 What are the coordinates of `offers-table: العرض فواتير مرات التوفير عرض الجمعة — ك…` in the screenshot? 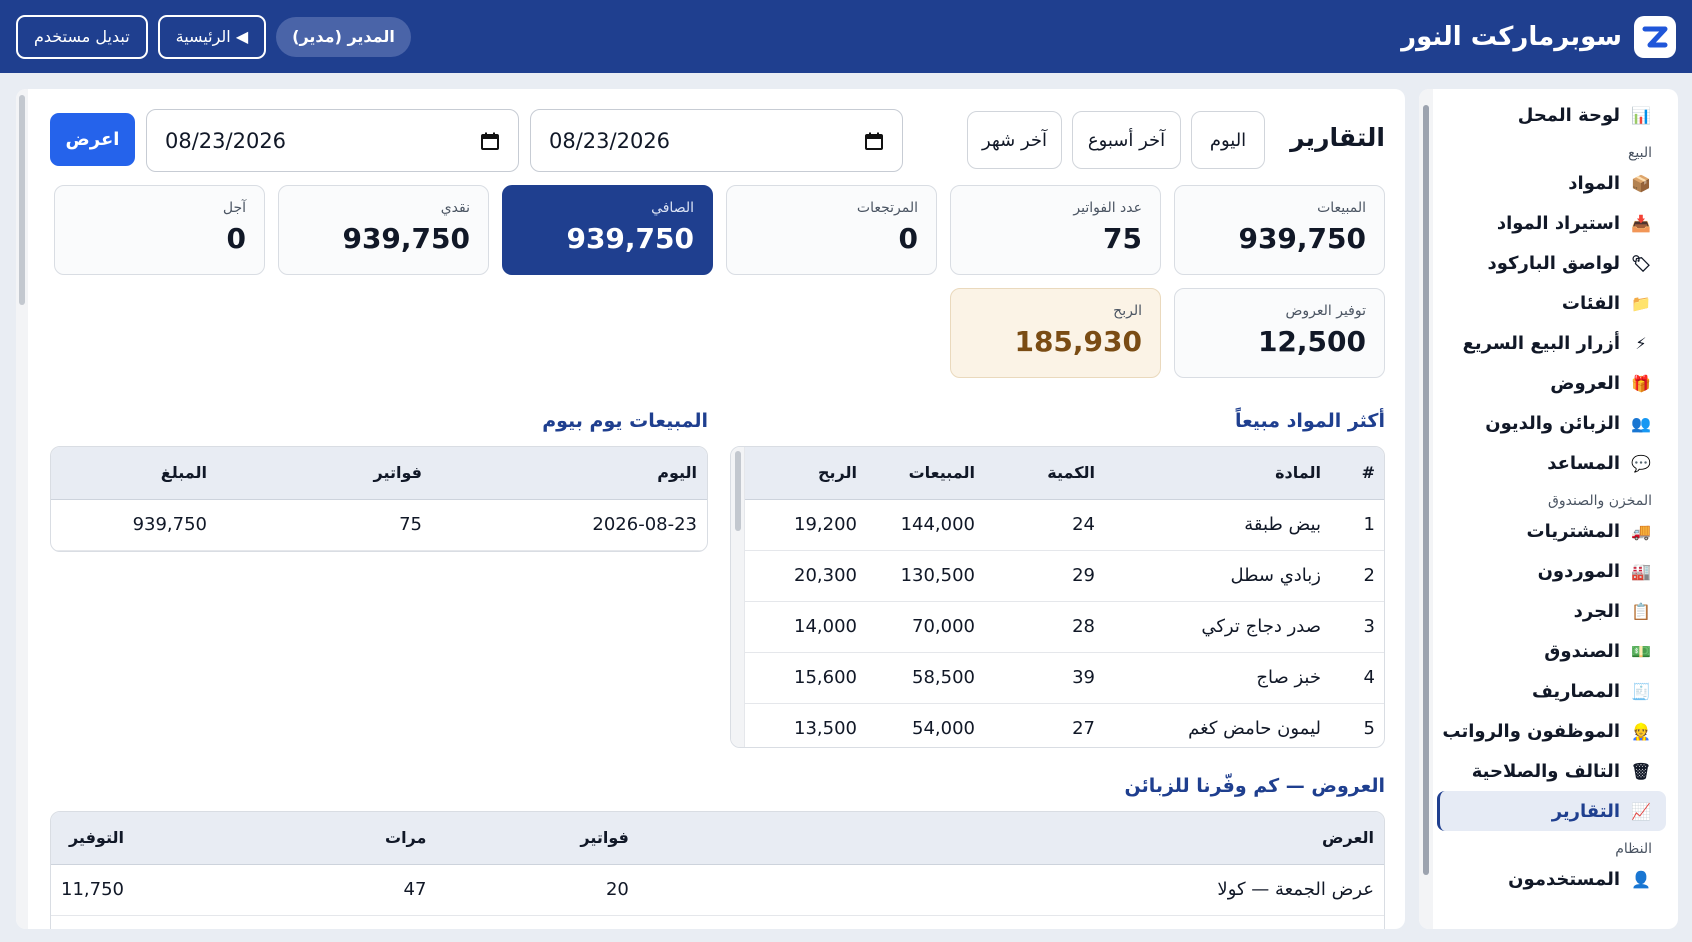 It's located at (717, 870).